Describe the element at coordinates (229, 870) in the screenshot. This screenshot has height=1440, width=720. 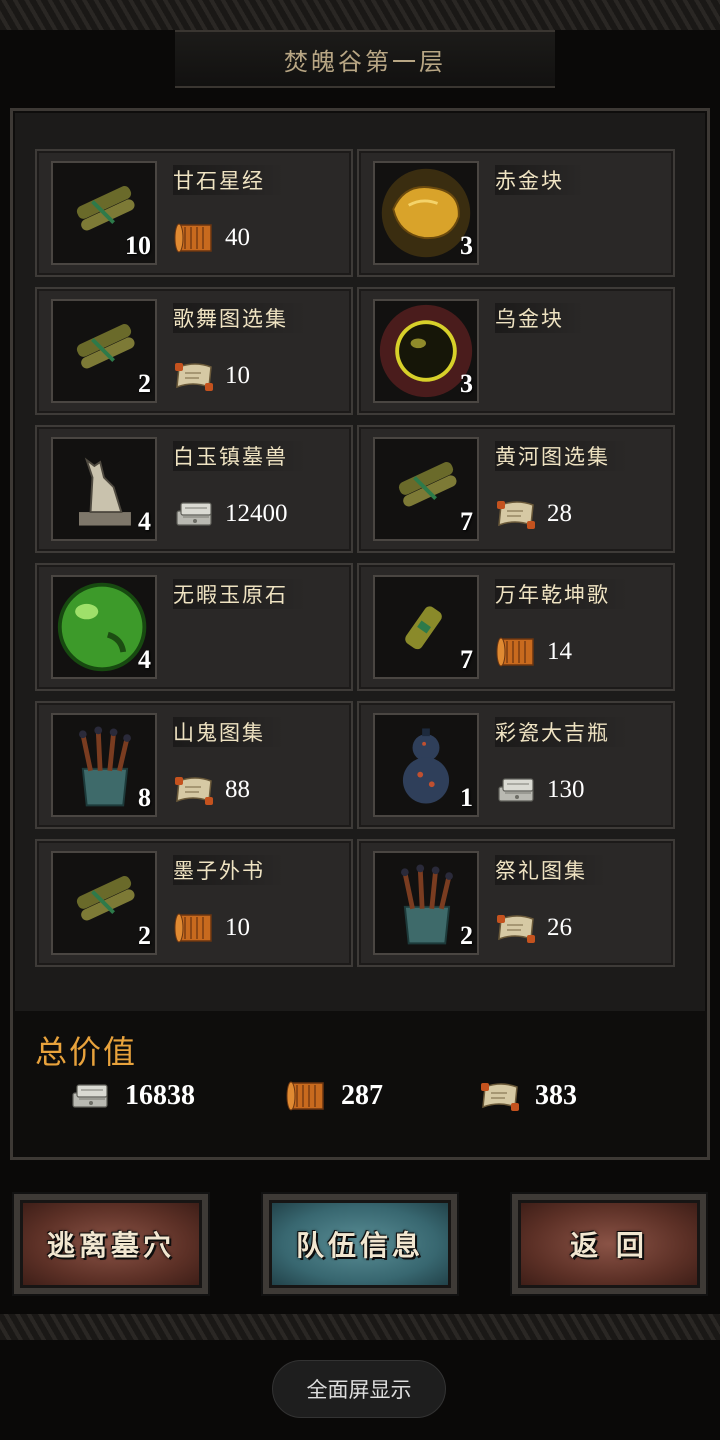
I see `item-name: 墨子外书` at that location.